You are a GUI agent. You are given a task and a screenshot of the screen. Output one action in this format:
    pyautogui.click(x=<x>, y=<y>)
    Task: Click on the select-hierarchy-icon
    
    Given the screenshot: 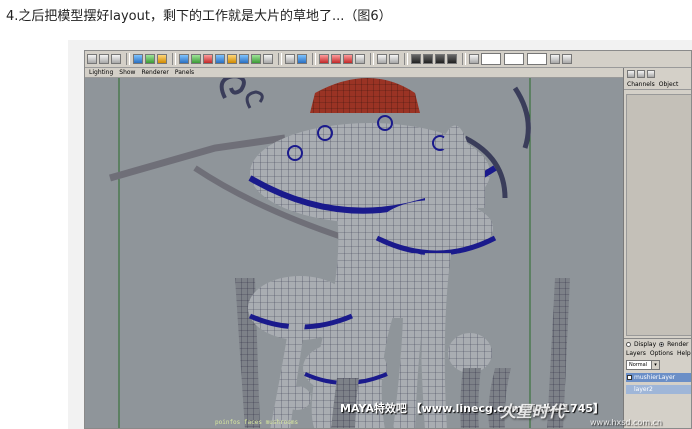 What is the action you would take?
    pyautogui.click(x=138, y=59)
    